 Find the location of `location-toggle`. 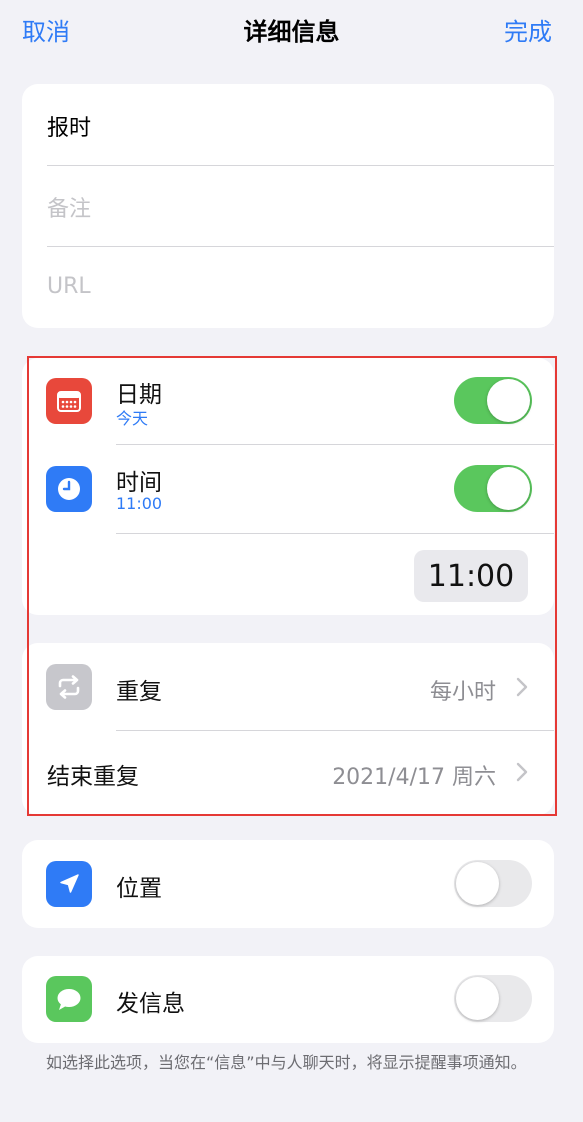

location-toggle is located at coordinates (493, 883).